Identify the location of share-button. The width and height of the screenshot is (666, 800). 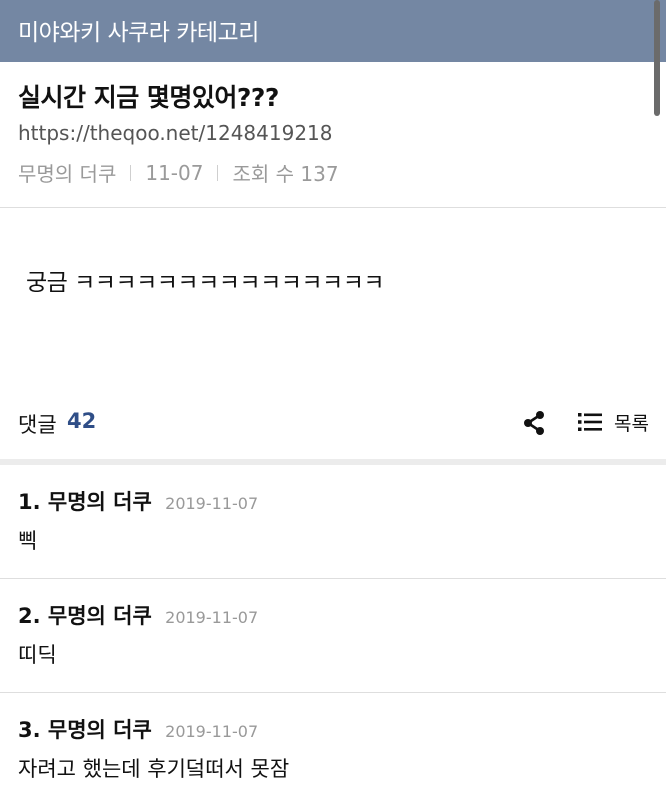
(534, 423).